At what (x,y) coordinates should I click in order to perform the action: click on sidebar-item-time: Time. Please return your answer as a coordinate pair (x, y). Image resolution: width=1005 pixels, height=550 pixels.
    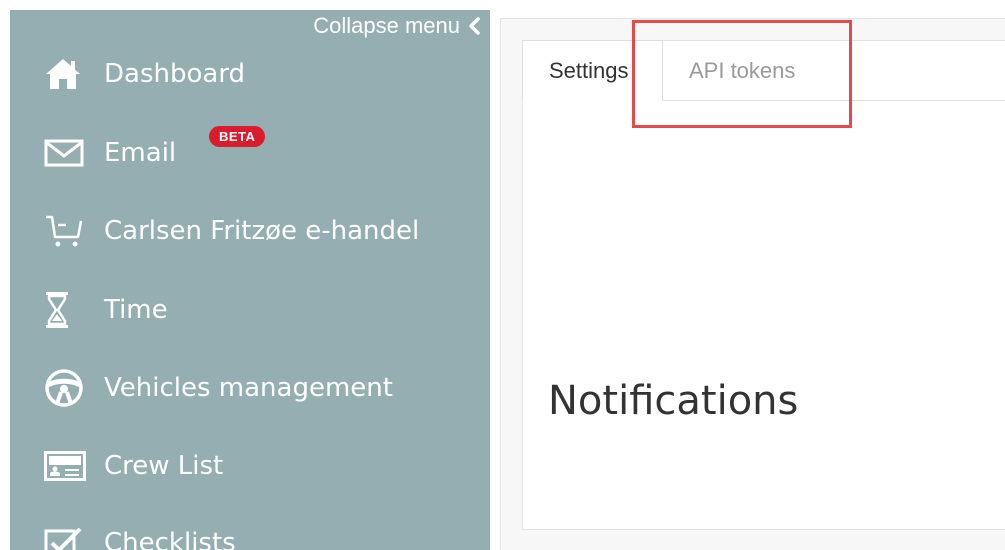
    Looking at the image, I should click on (264, 310).